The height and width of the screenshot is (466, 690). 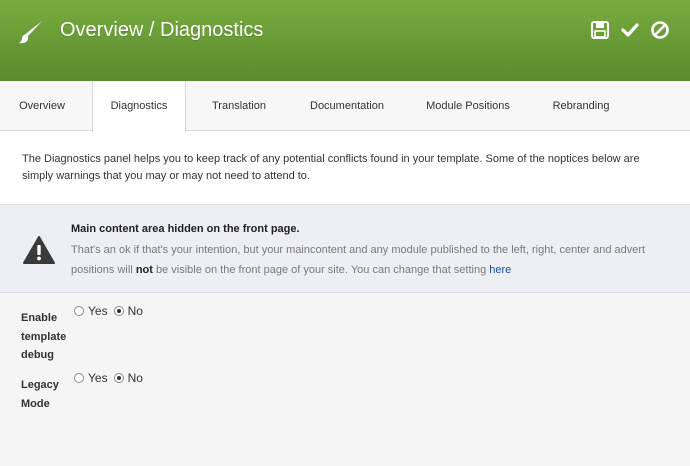 I want to click on debug-yes-radio, so click(x=79, y=311).